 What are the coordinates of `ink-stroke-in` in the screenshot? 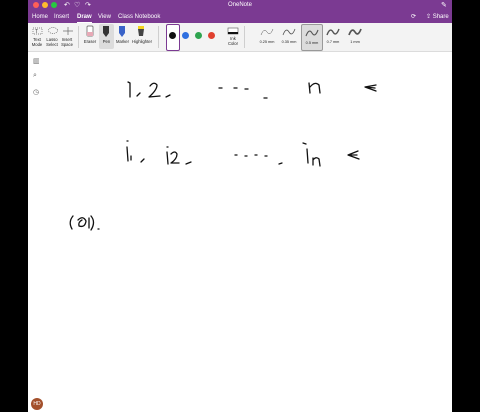 It's located at (311, 154).